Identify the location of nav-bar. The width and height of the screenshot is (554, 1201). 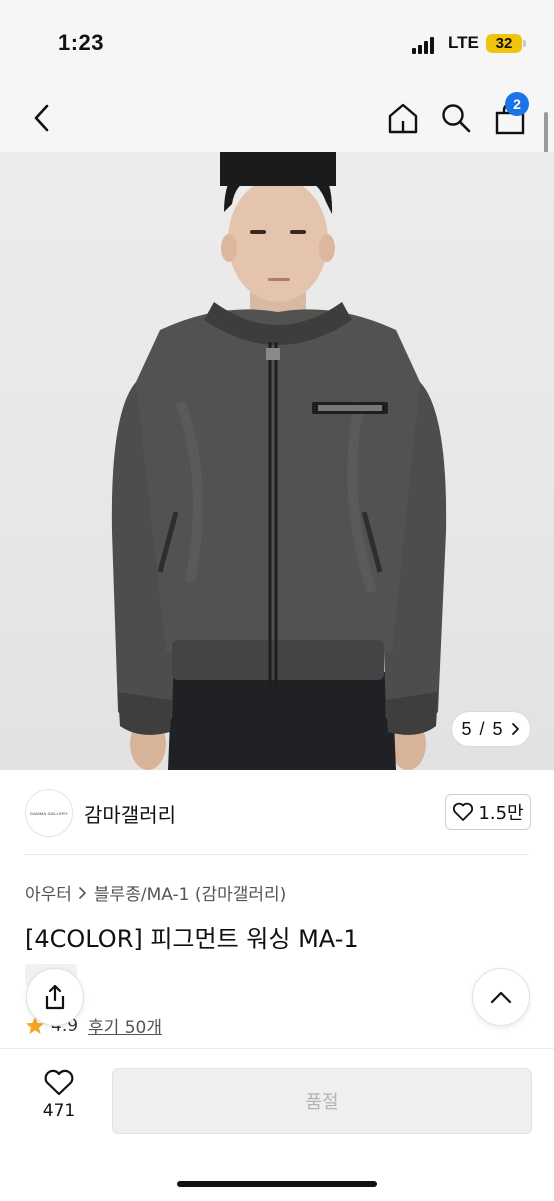
(277, 119).